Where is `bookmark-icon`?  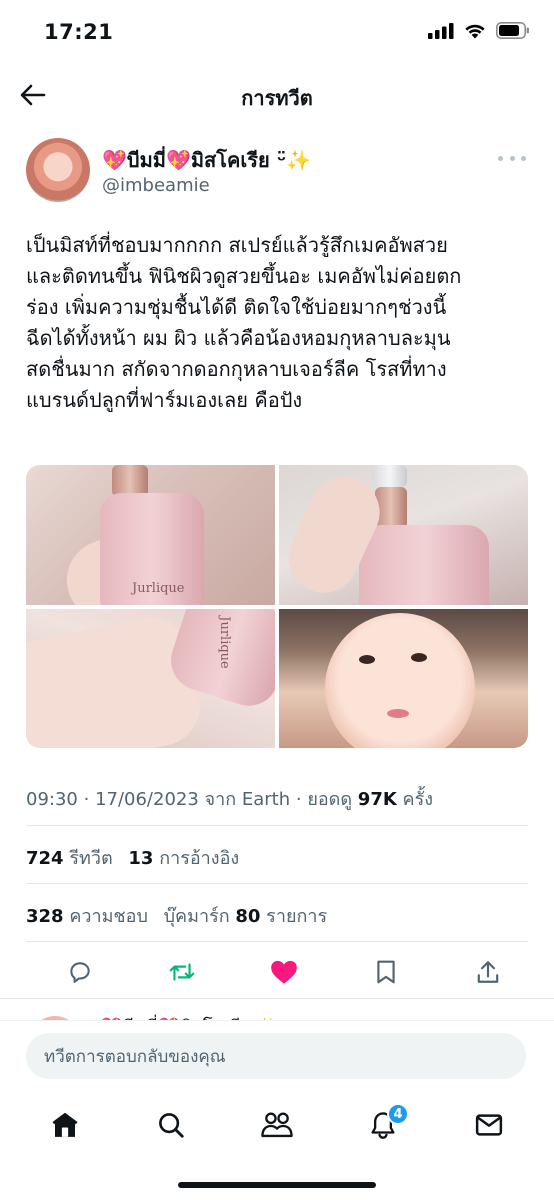 bookmark-icon is located at coordinates (386, 972).